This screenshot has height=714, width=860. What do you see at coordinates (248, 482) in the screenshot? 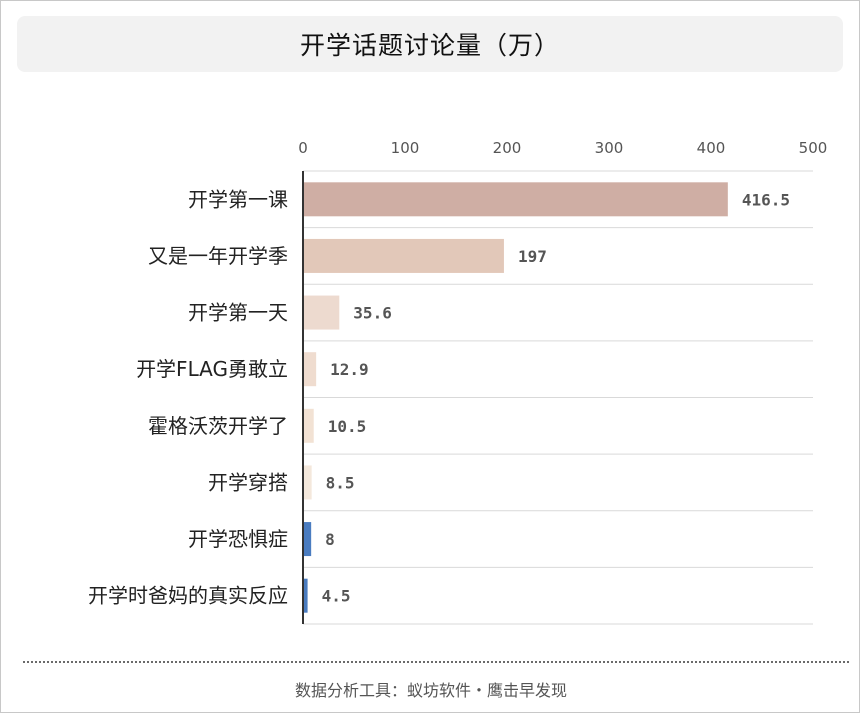
I see `category-label: 开学穿搭` at bounding box center [248, 482].